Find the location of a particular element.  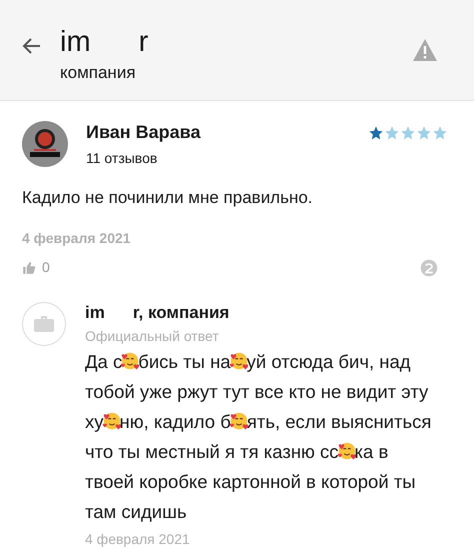

review-text: Кадило не починили мне правильно. is located at coordinates (168, 197).